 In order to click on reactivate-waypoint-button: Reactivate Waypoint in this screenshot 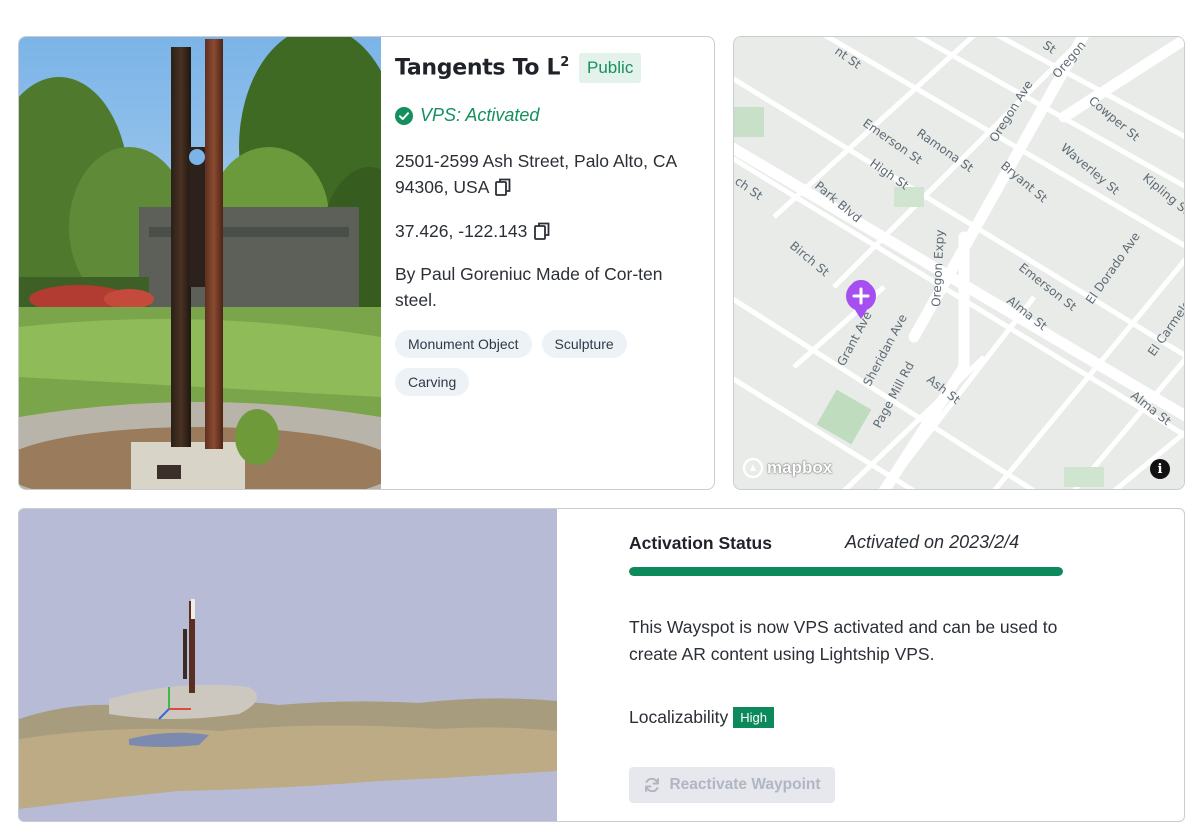, I will do `click(732, 785)`.